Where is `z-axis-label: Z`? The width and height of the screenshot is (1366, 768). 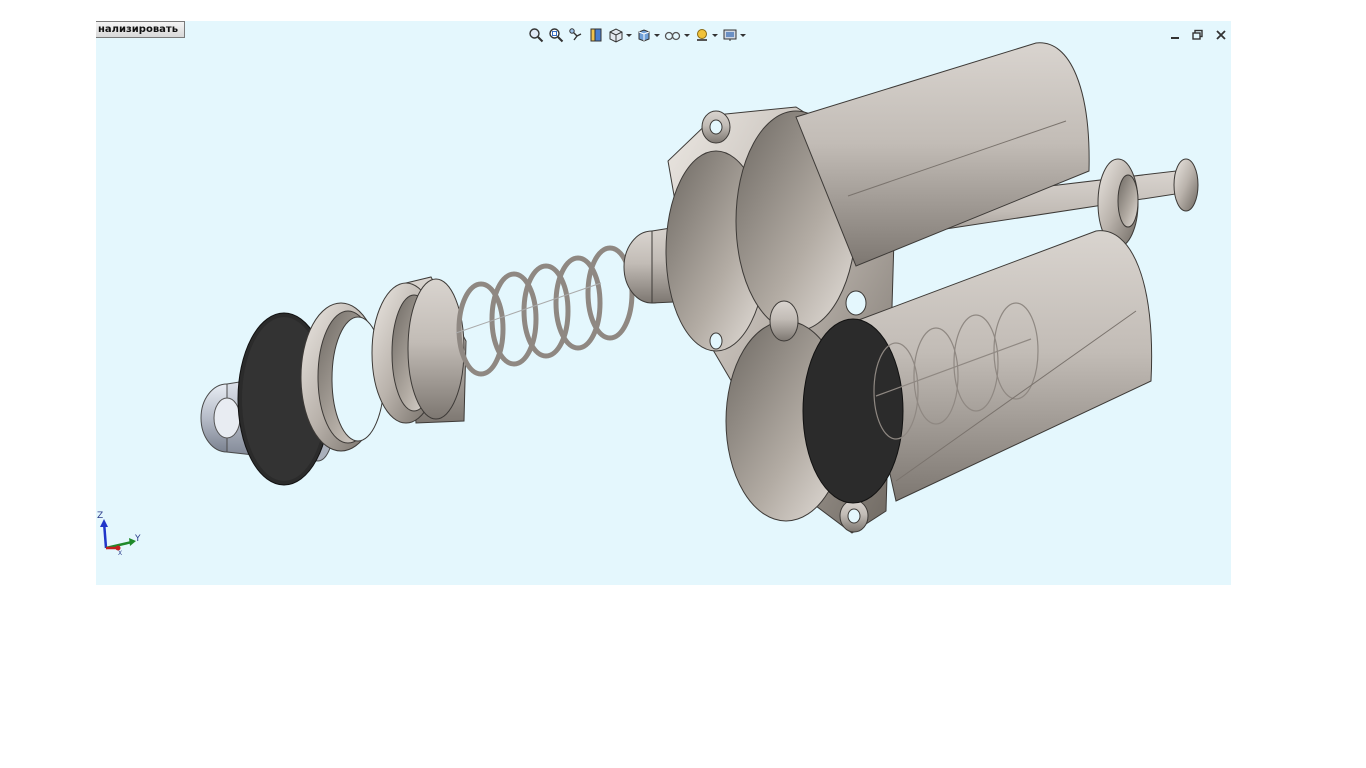 z-axis-label: Z is located at coordinates (100, 516).